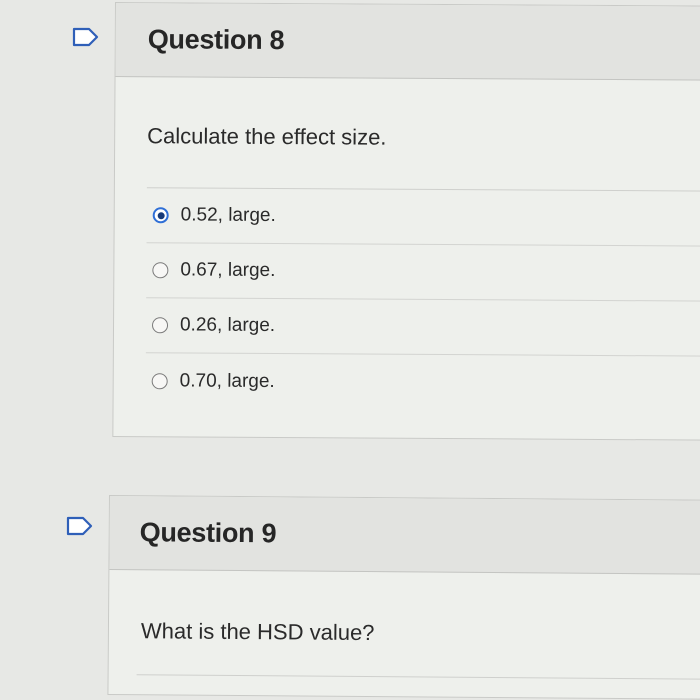  Describe the element at coordinates (228, 215) in the screenshot. I see `answer-label: 0.52, large.` at that location.